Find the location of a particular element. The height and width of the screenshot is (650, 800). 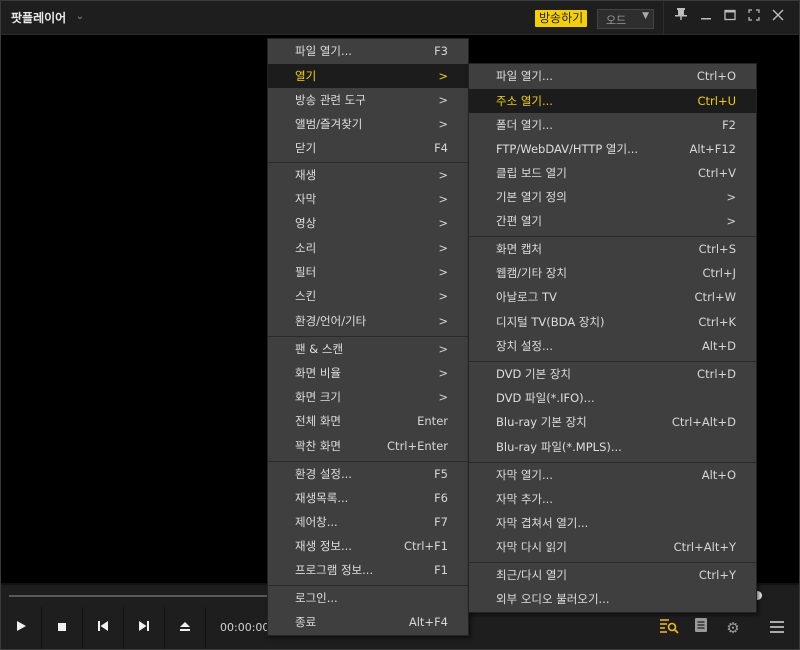

main-menu-item-shortcut: Alt+F4 is located at coordinates (428, 622).